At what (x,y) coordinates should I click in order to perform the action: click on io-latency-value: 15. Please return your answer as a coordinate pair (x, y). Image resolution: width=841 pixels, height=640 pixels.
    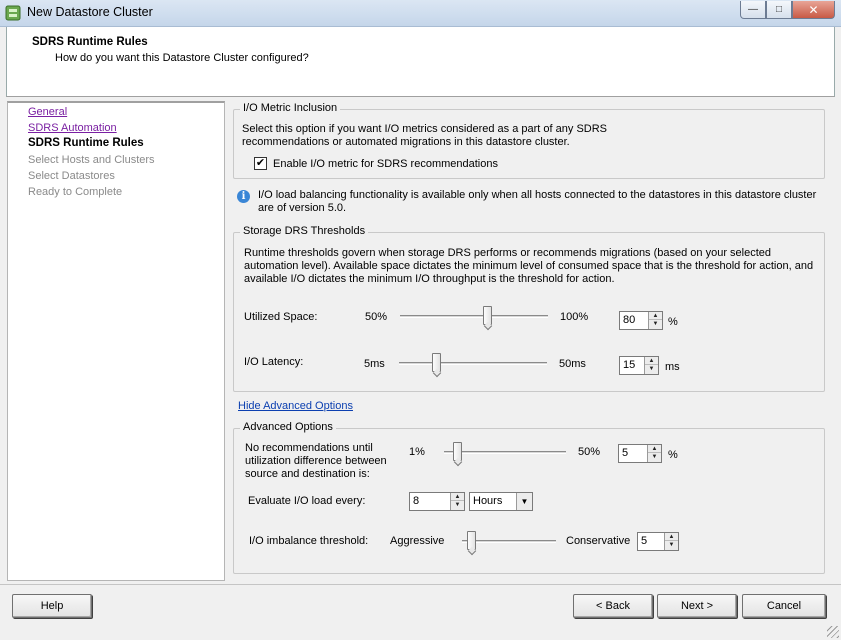
    Looking at the image, I should click on (629, 365).